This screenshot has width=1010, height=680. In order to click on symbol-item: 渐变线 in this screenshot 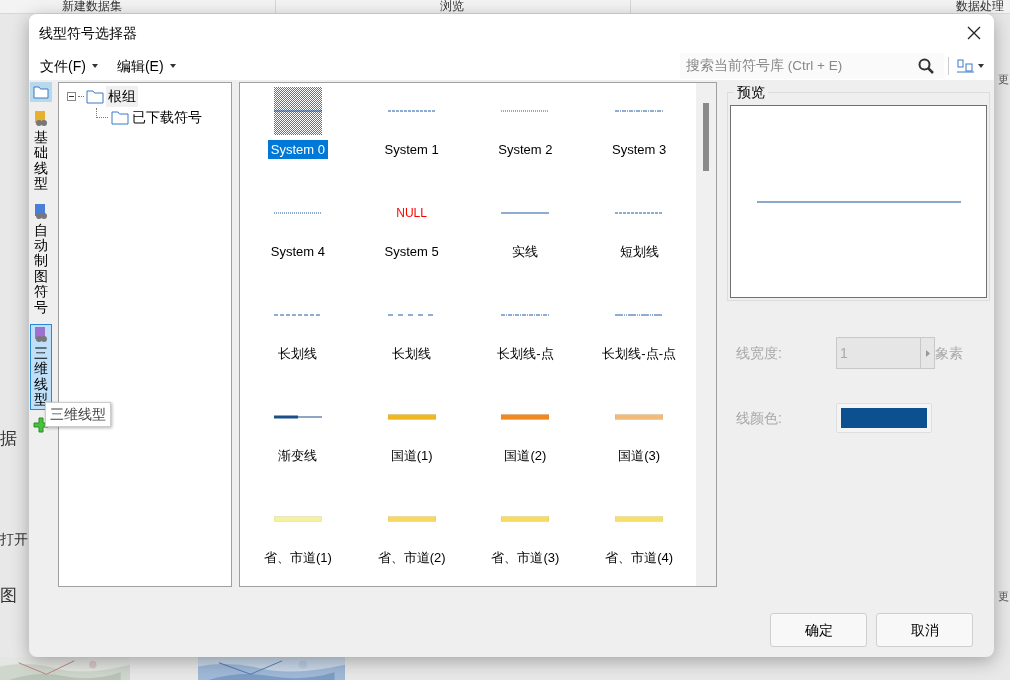, I will do `click(298, 441)`.